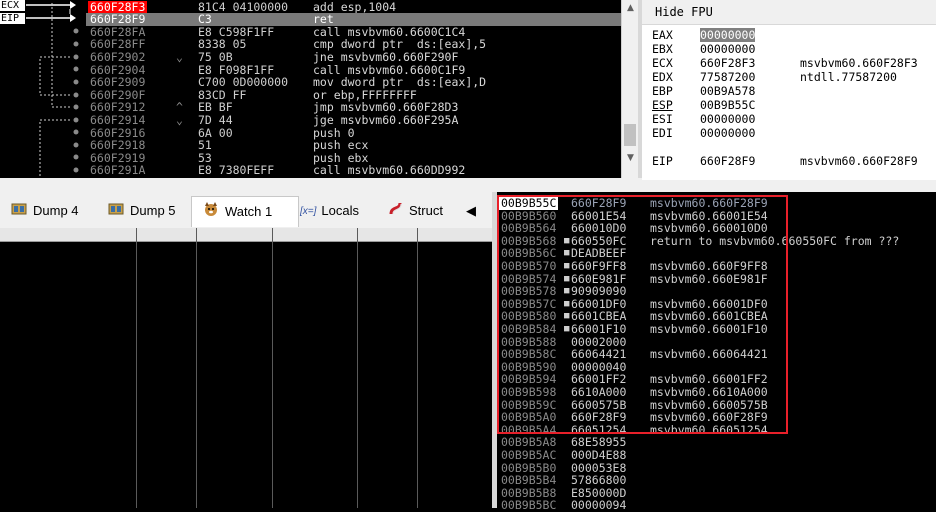  I want to click on tab-struct-label: Struct, so click(426, 210).